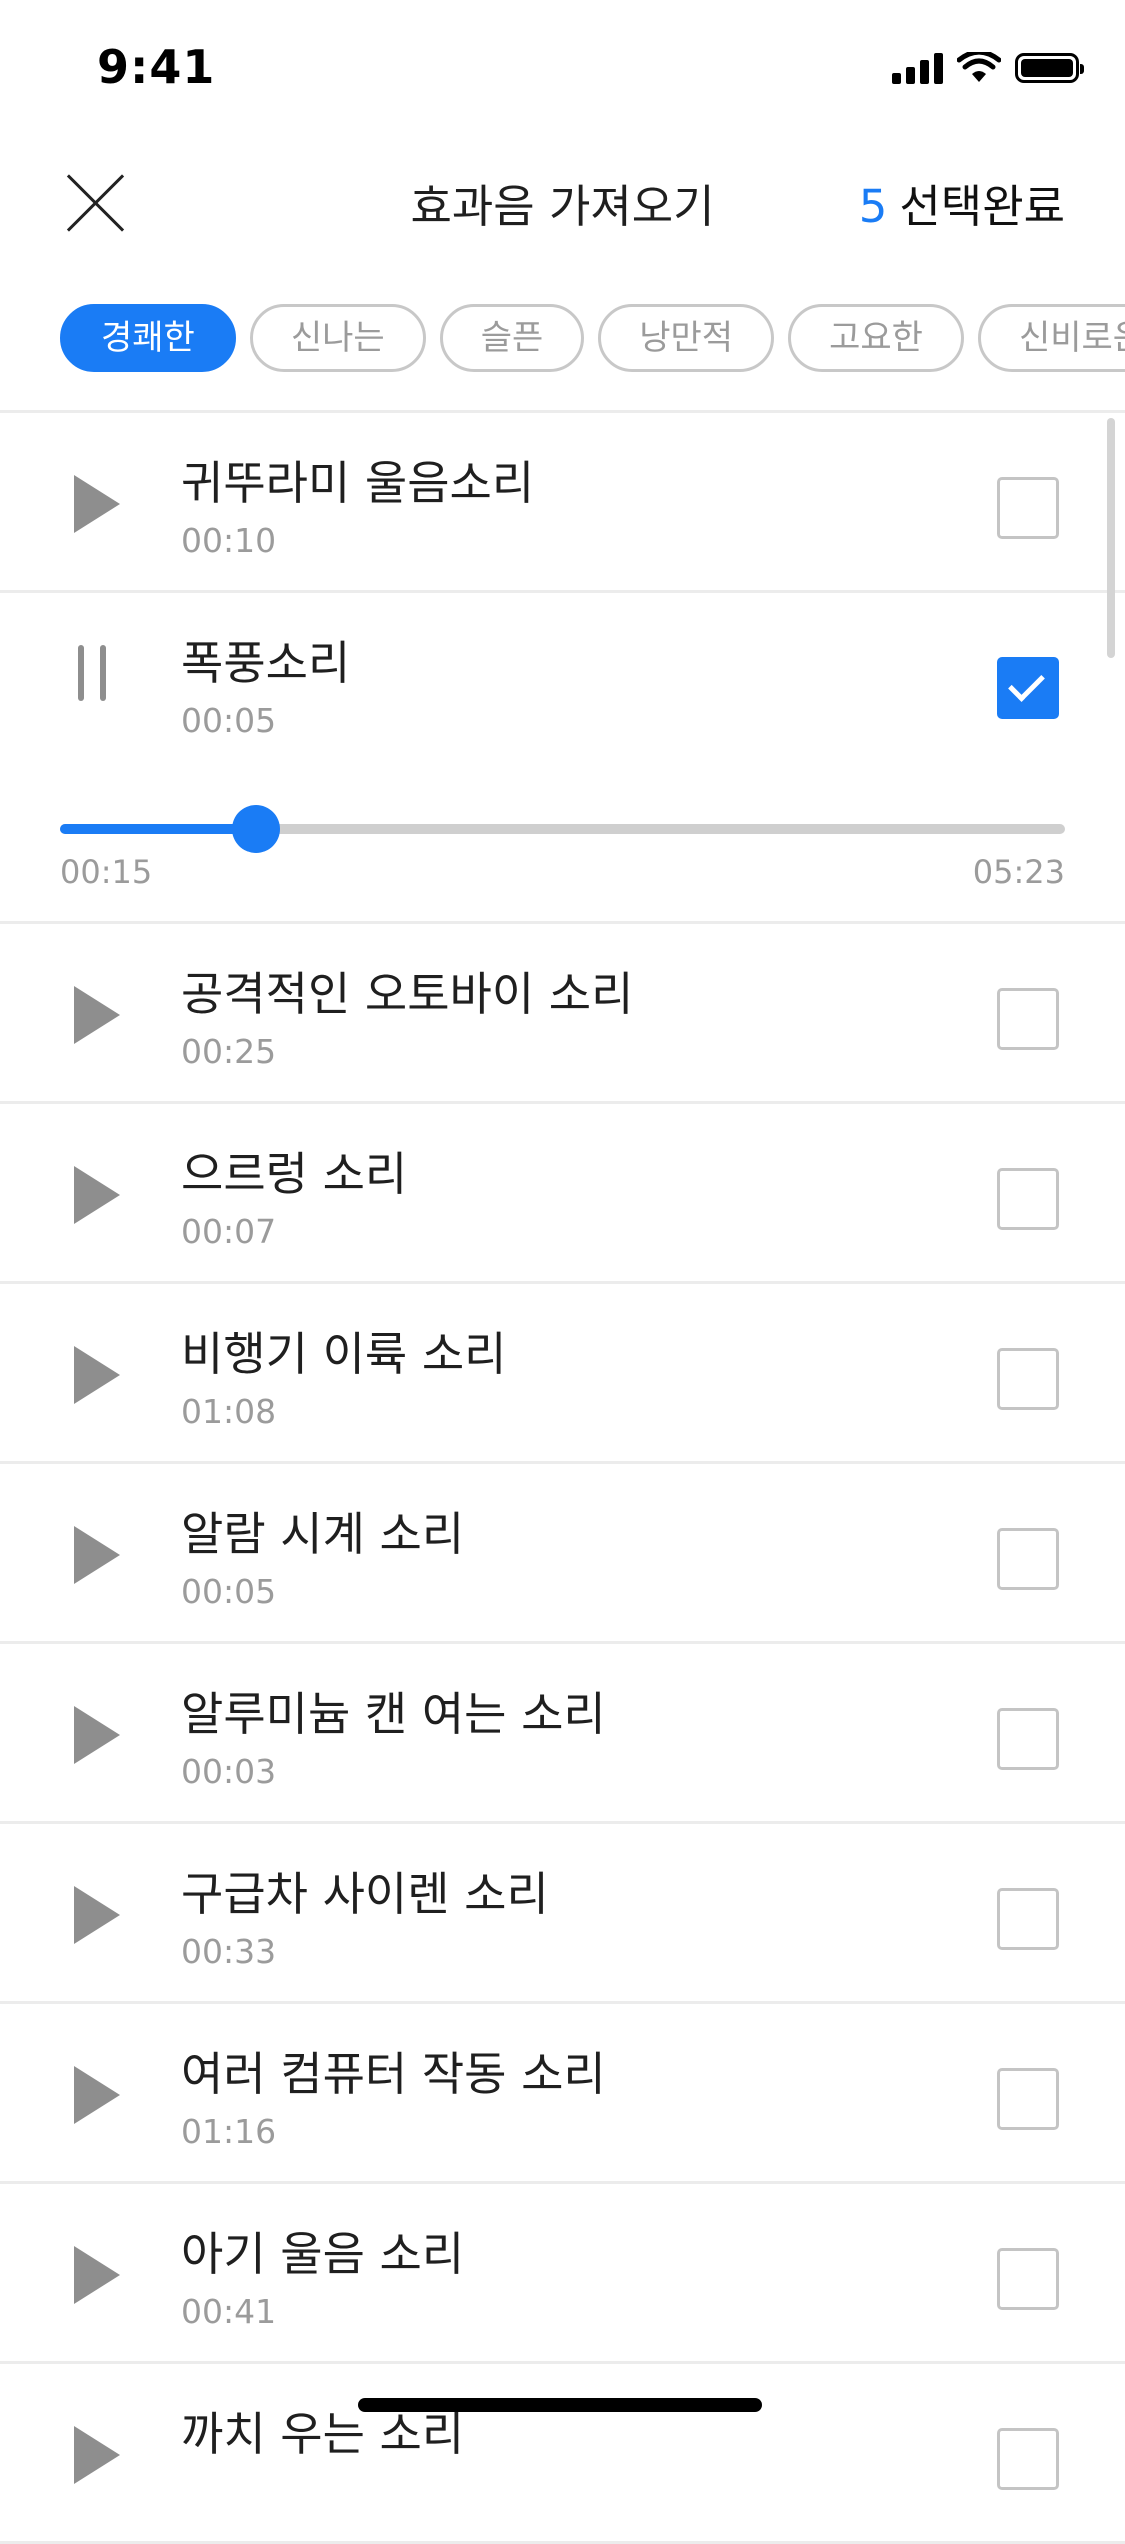 The width and height of the screenshot is (1125, 2544). Describe the element at coordinates (407, 994) in the screenshot. I see `sound-title: 공격적인 오토바이 소리` at that location.